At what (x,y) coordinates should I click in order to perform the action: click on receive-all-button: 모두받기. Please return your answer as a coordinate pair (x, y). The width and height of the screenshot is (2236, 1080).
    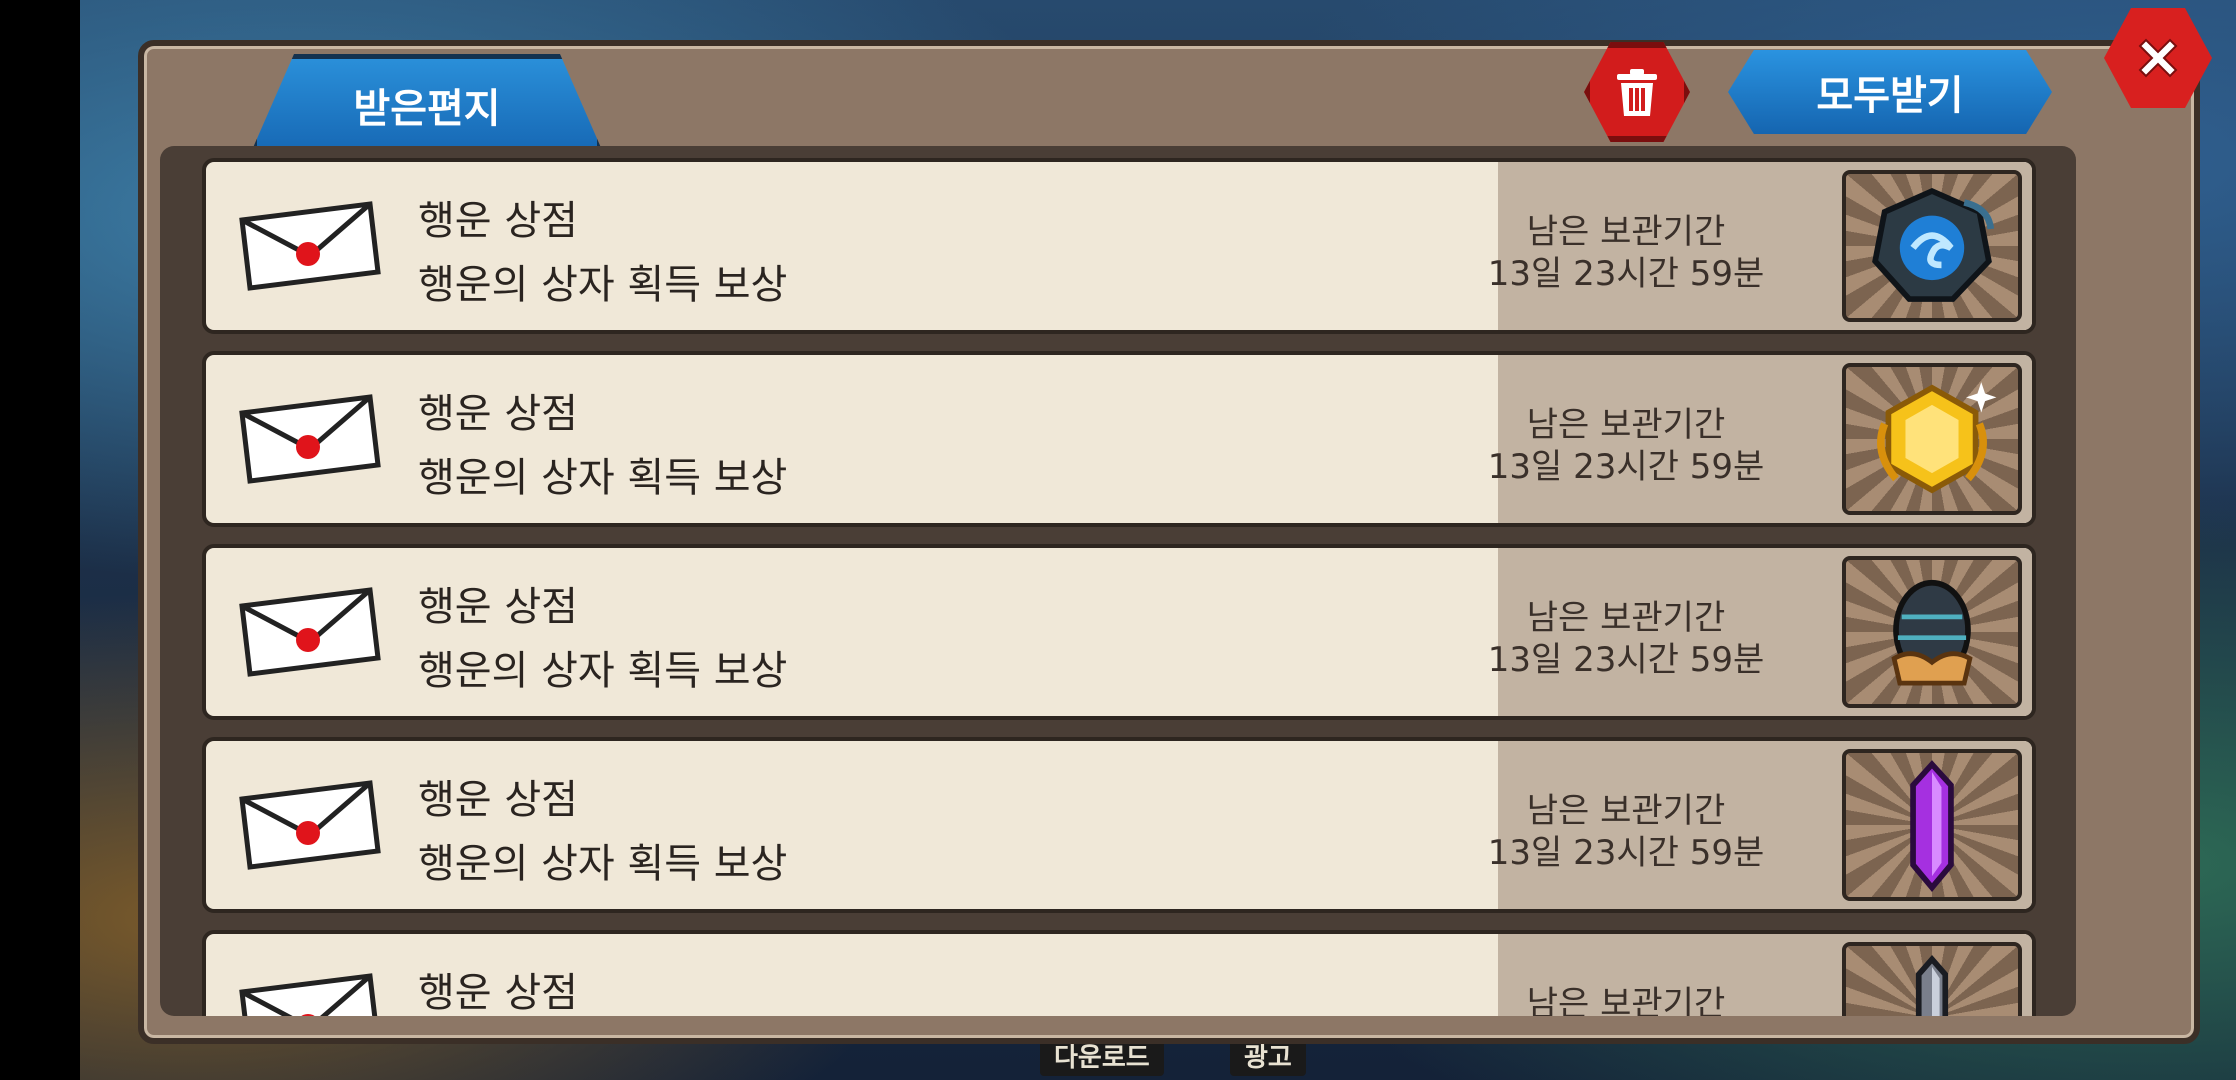
    Looking at the image, I should click on (1890, 92).